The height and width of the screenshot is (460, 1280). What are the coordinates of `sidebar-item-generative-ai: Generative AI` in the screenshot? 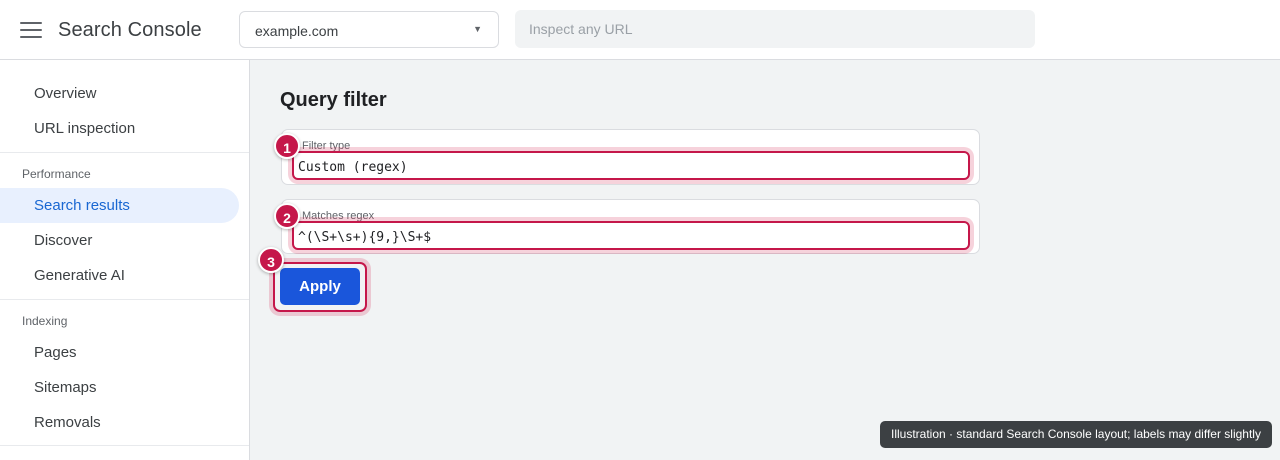 It's located at (119, 275).